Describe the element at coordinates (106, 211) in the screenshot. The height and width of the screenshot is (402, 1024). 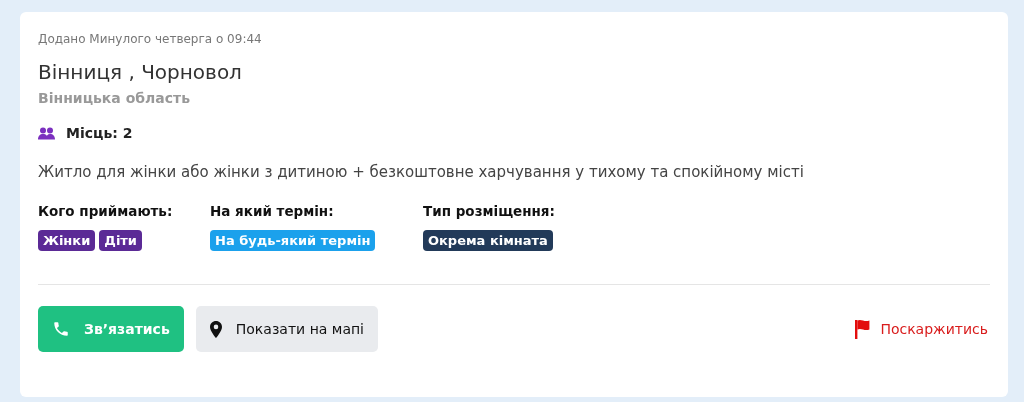
I see `criterion-label: Кого приймають:` at that location.